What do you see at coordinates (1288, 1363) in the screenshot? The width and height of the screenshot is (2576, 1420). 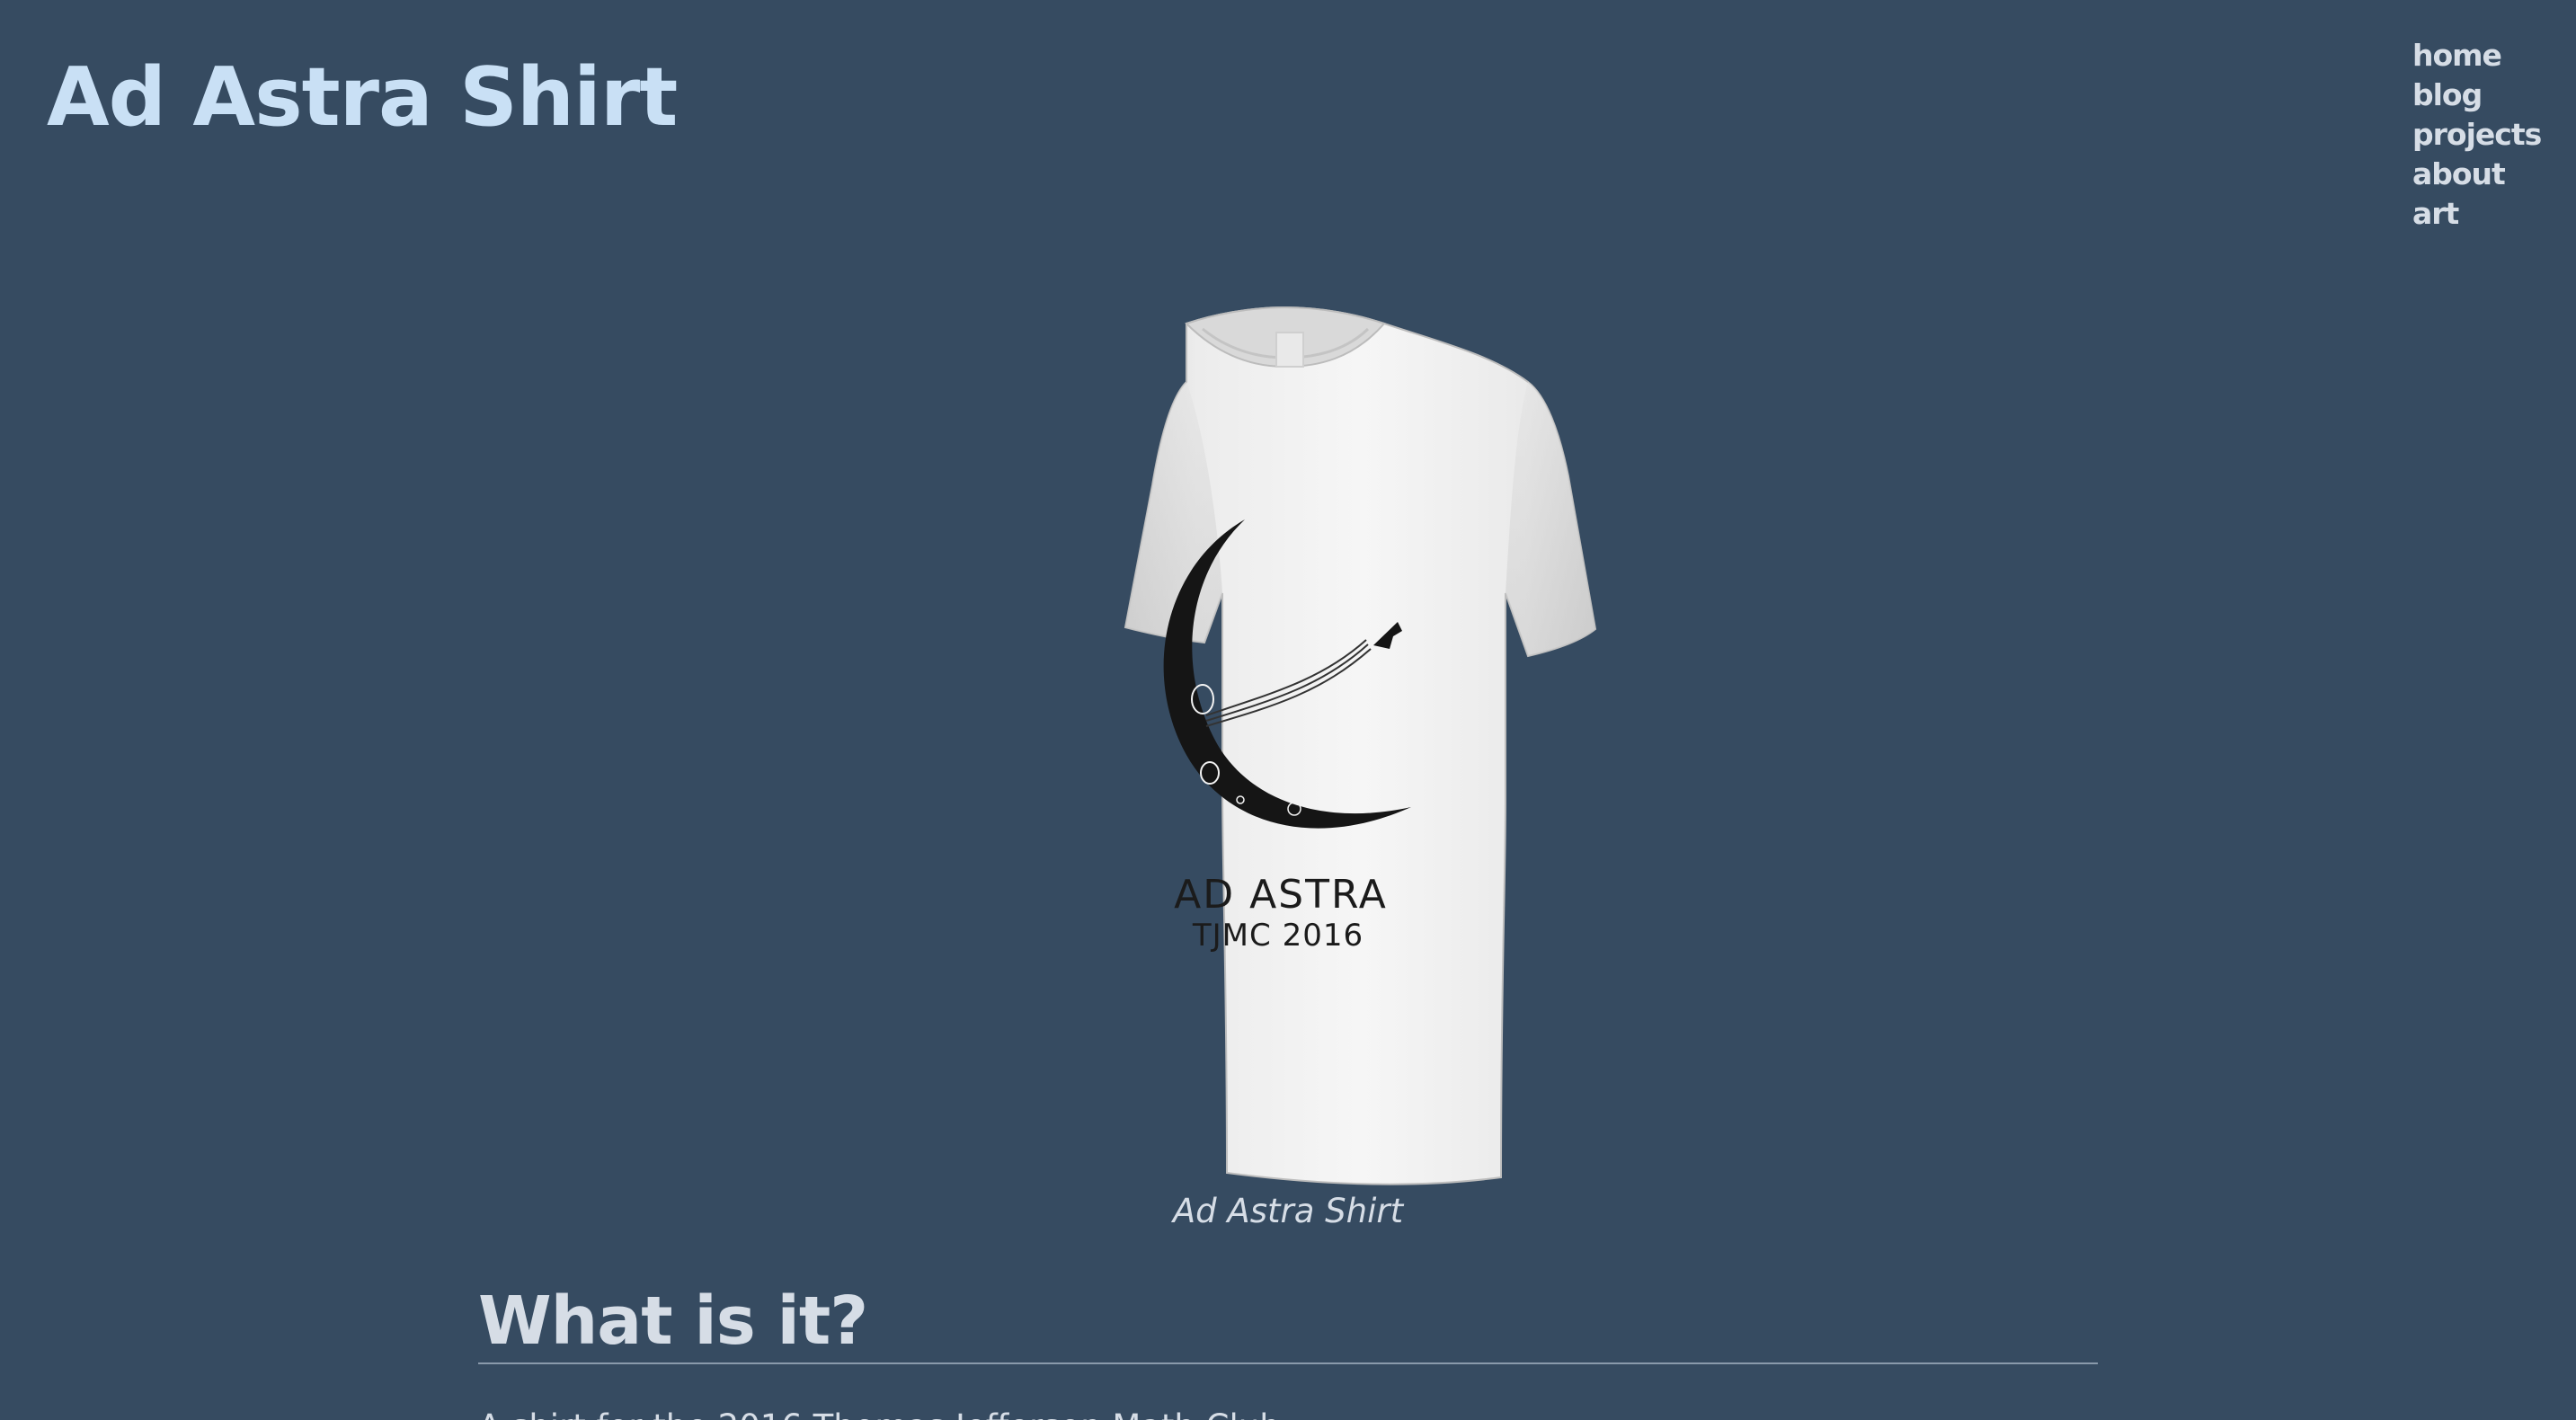 I see `heading-divider` at bounding box center [1288, 1363].